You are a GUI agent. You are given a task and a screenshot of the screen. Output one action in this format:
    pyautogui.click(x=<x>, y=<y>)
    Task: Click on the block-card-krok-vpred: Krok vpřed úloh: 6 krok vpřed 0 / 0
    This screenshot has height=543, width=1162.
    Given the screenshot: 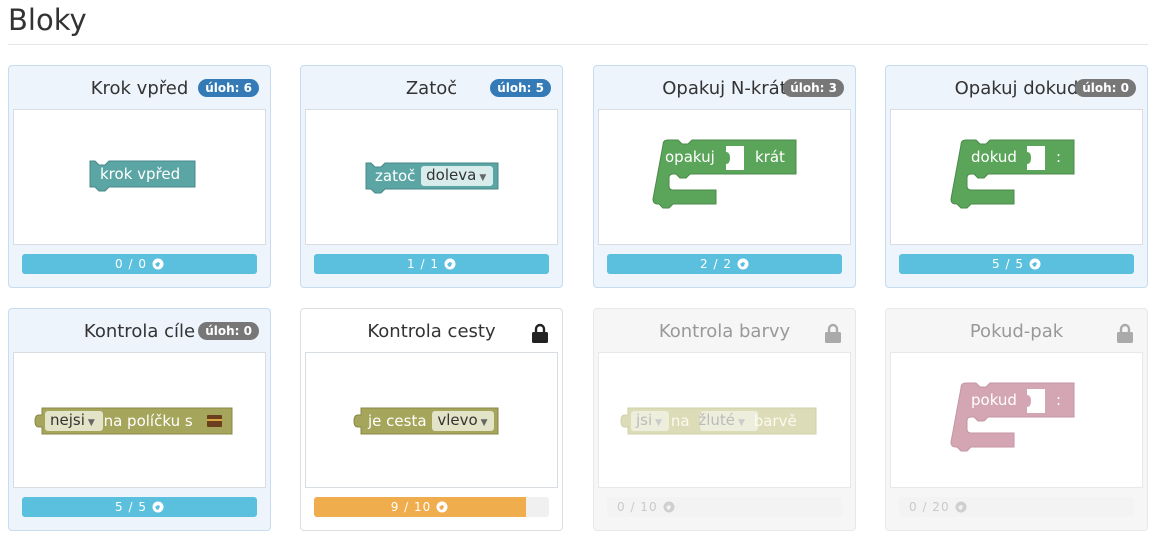 What is the action you would take?
    pyautogui.click(x=139, y=176)
    